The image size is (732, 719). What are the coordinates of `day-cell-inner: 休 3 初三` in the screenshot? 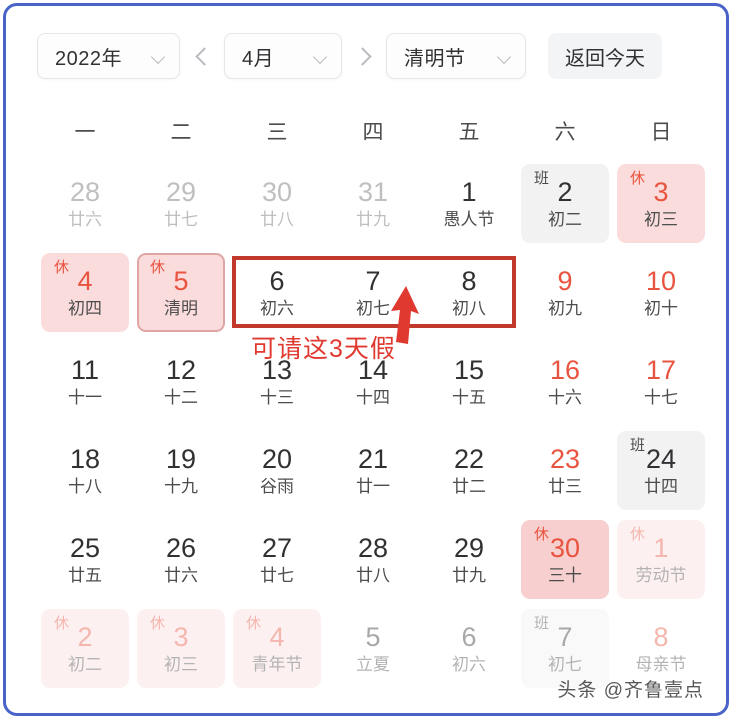 It's located at (661, 203).